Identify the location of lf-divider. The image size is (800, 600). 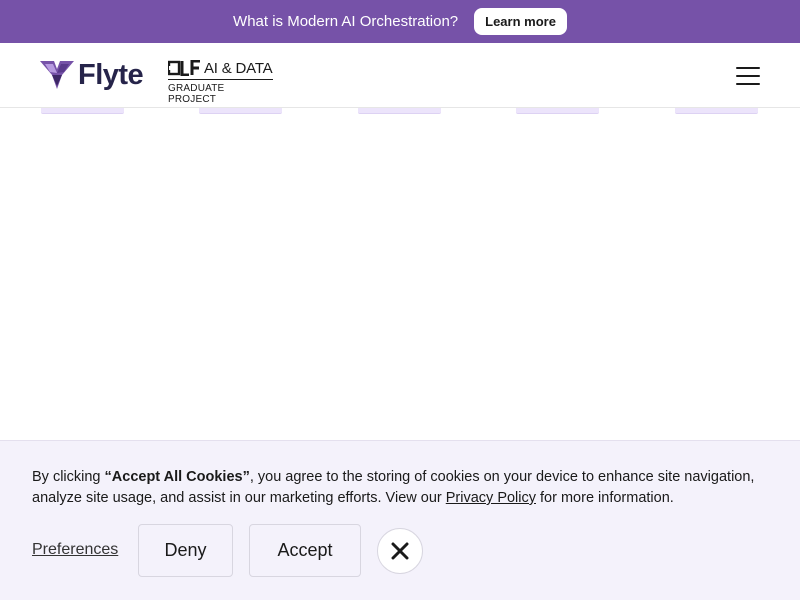
(220, 79).